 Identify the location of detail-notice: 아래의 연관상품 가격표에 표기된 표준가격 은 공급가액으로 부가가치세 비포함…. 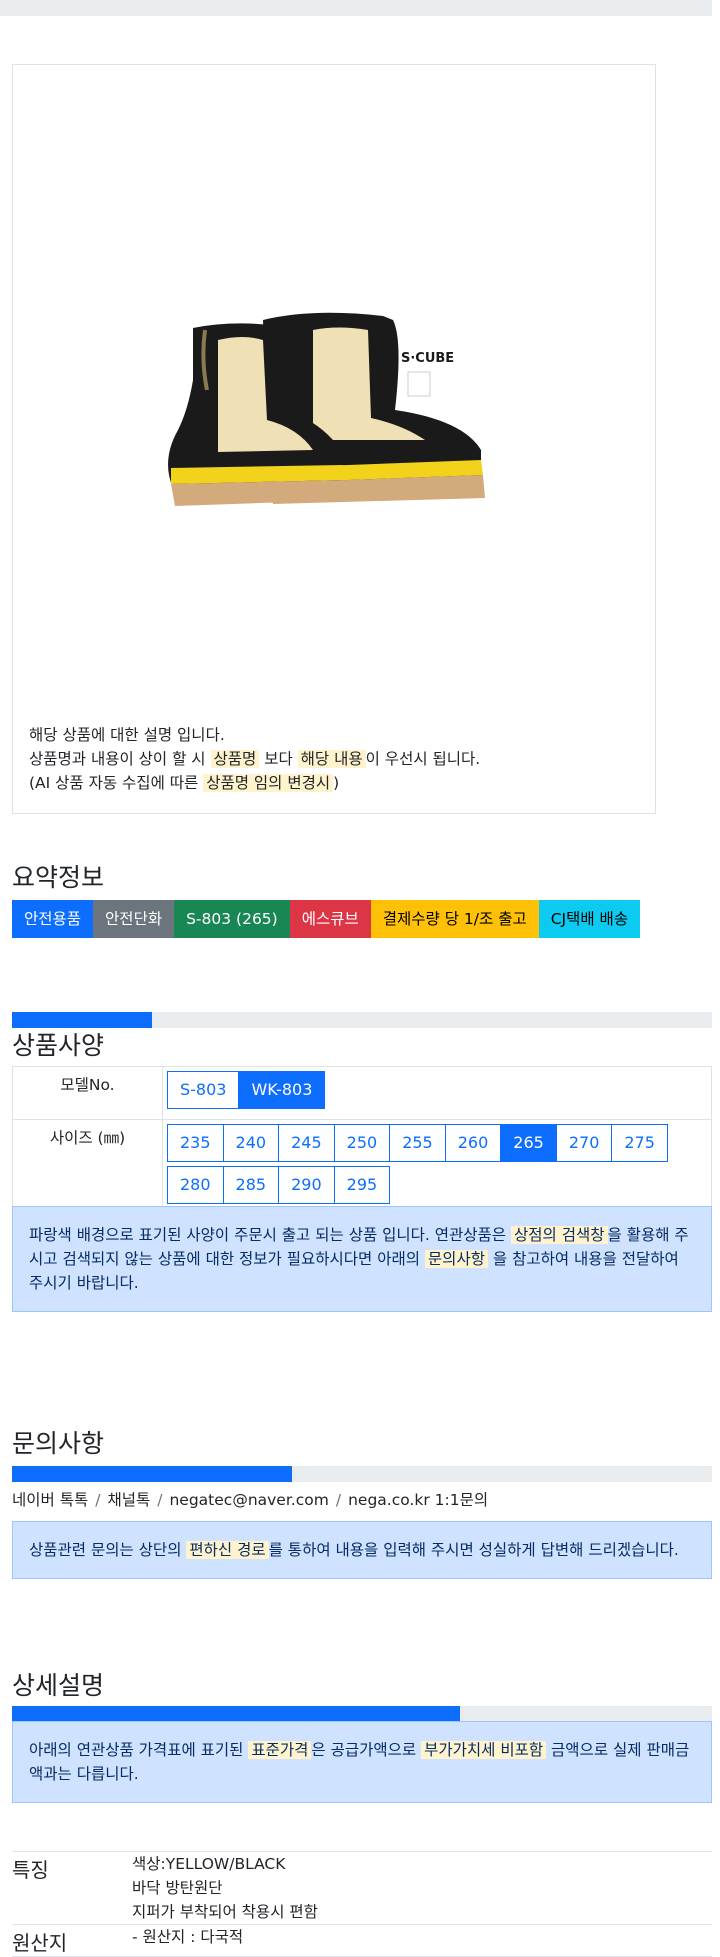
(362, 1762).